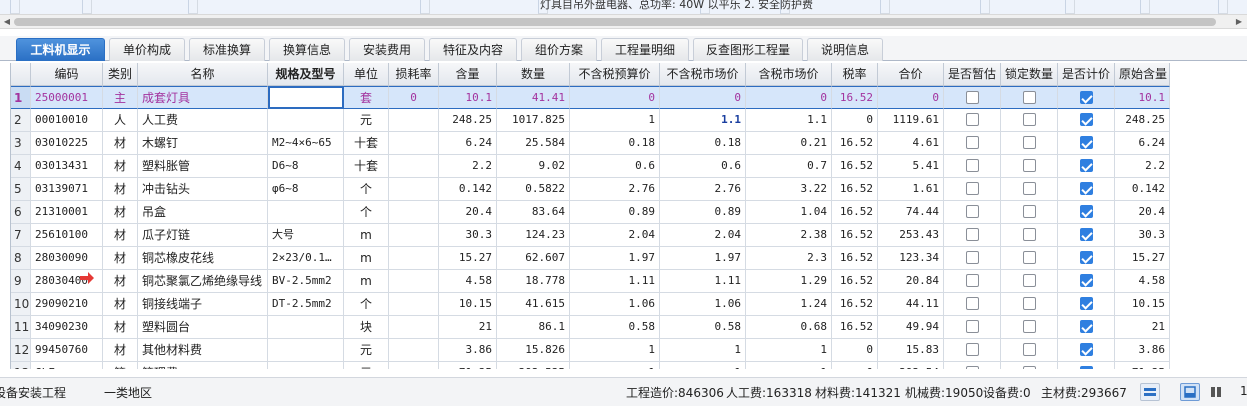 The image size is (1247, 406). Describe the element at coordinates (703, 258) in the screenshot. I see `cell-pre-tax-market: 1.97` at that location.